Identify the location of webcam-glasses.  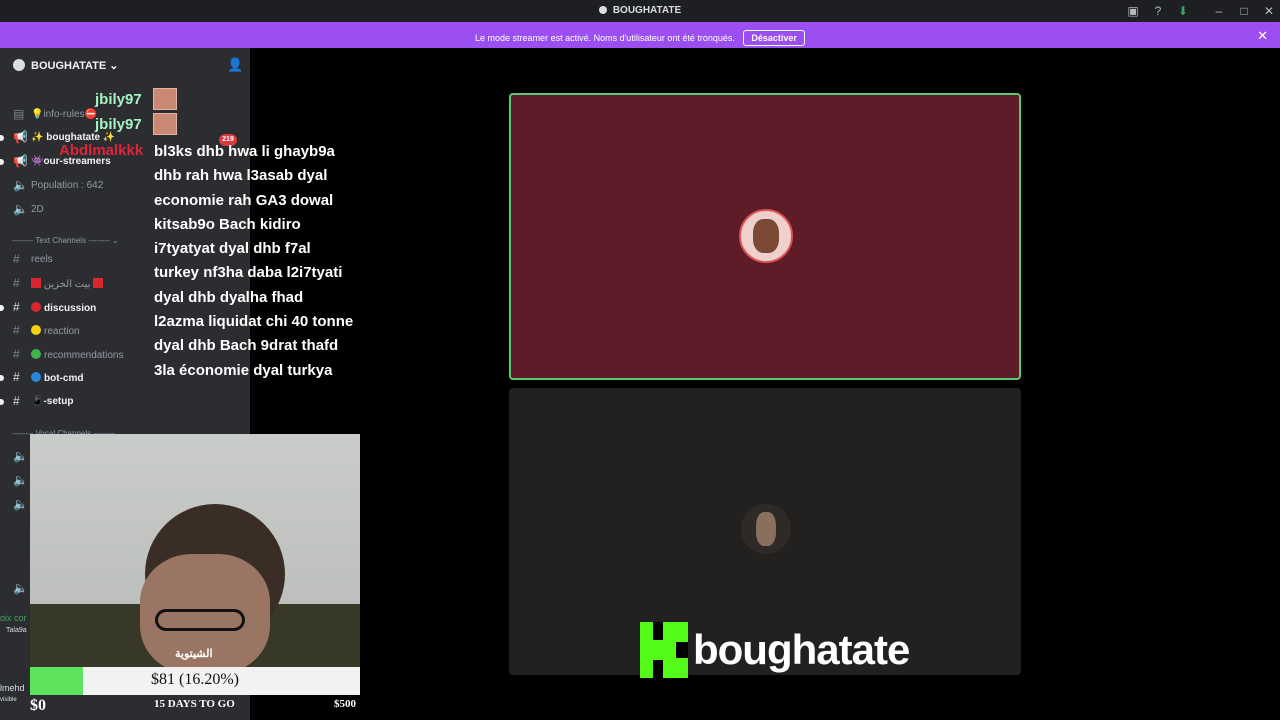
(200, 620).